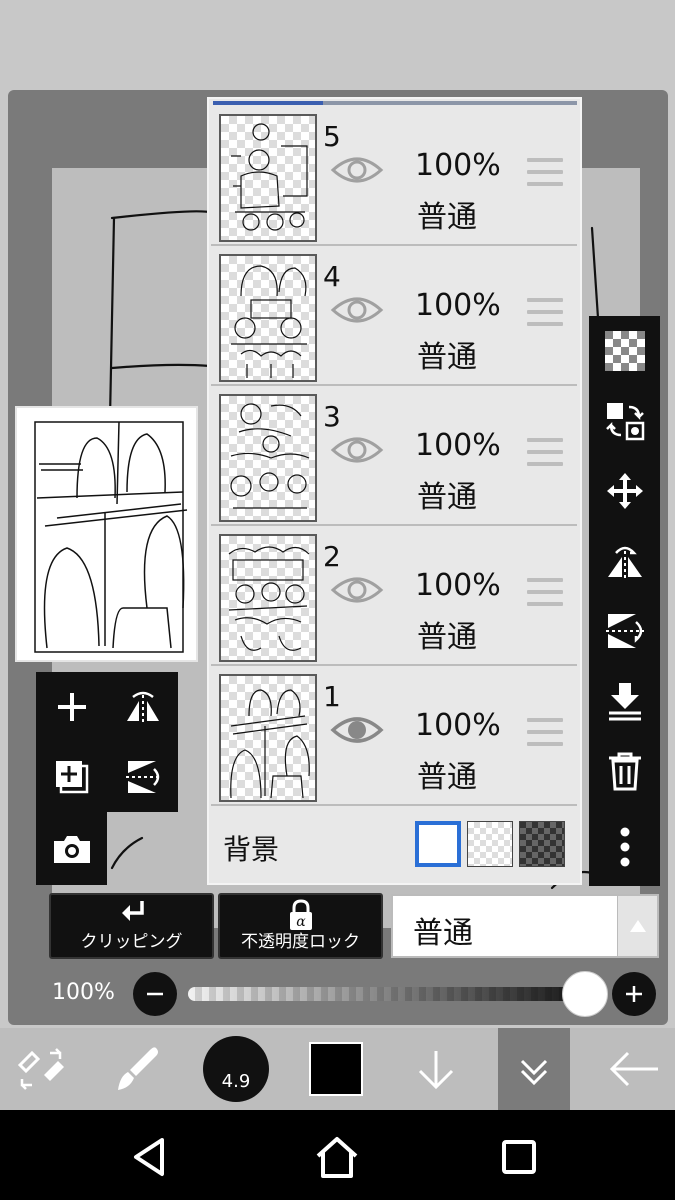 The image size is (675, 1200). I want to click on blend-mode-select: 普通, so click(525, 926).